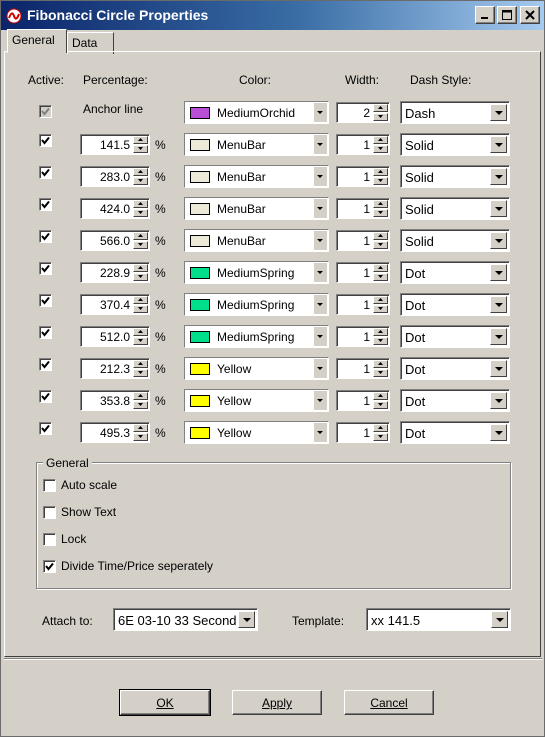 This screenshot has width=545, height=737. What do you see at coordinates (115, 400) in the screenshot?
I see `level-percent-spinner: 353.8` at bounding box center [115, 400].